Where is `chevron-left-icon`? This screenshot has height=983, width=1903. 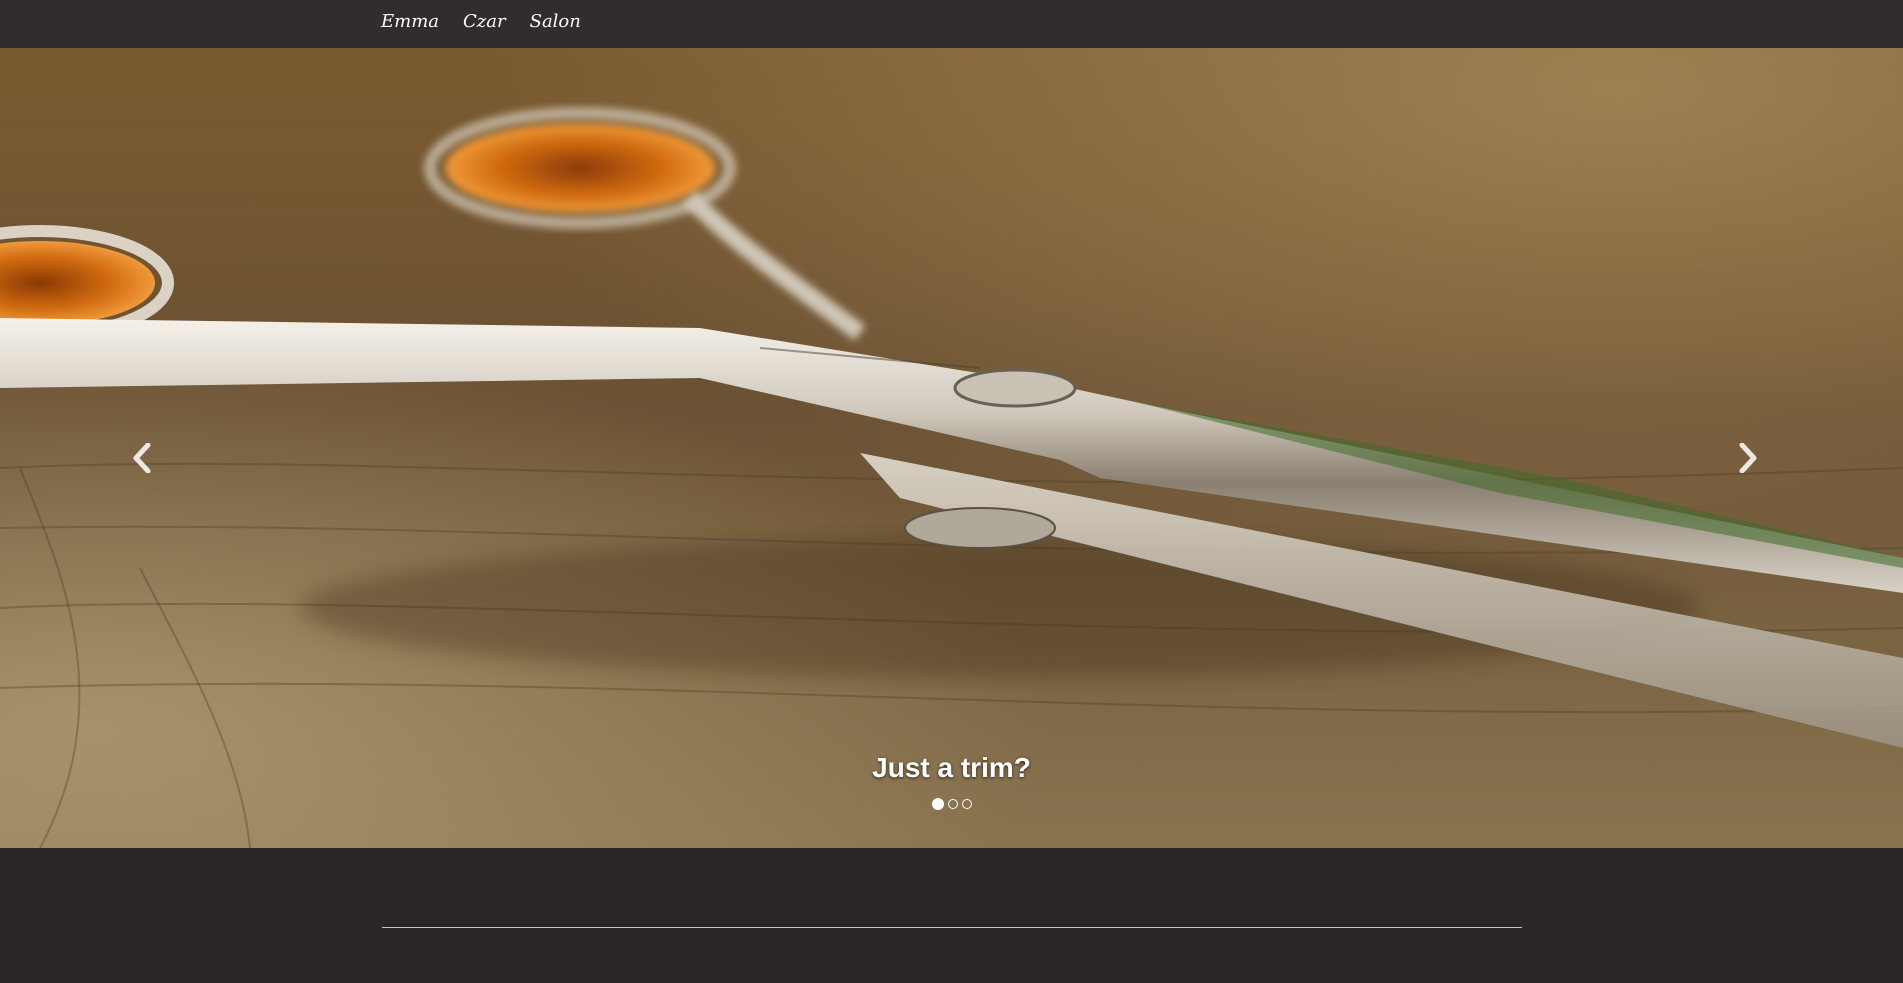
chevron-left-icon is located at coordinates (142, 458).